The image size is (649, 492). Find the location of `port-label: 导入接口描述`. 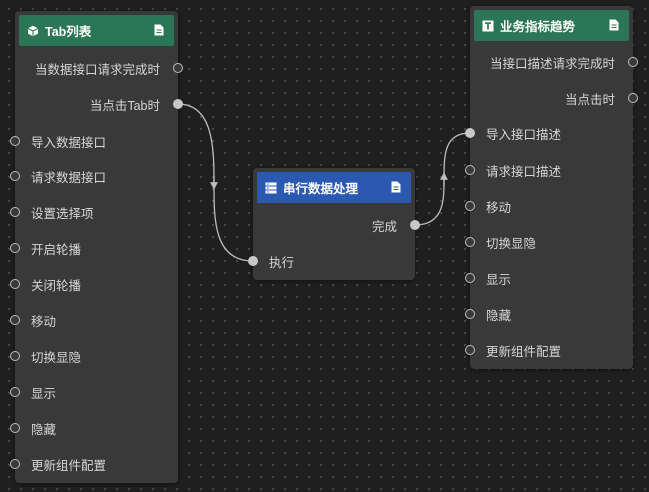

port-label: 导入接口描述 is located at coordinates (524, 134).